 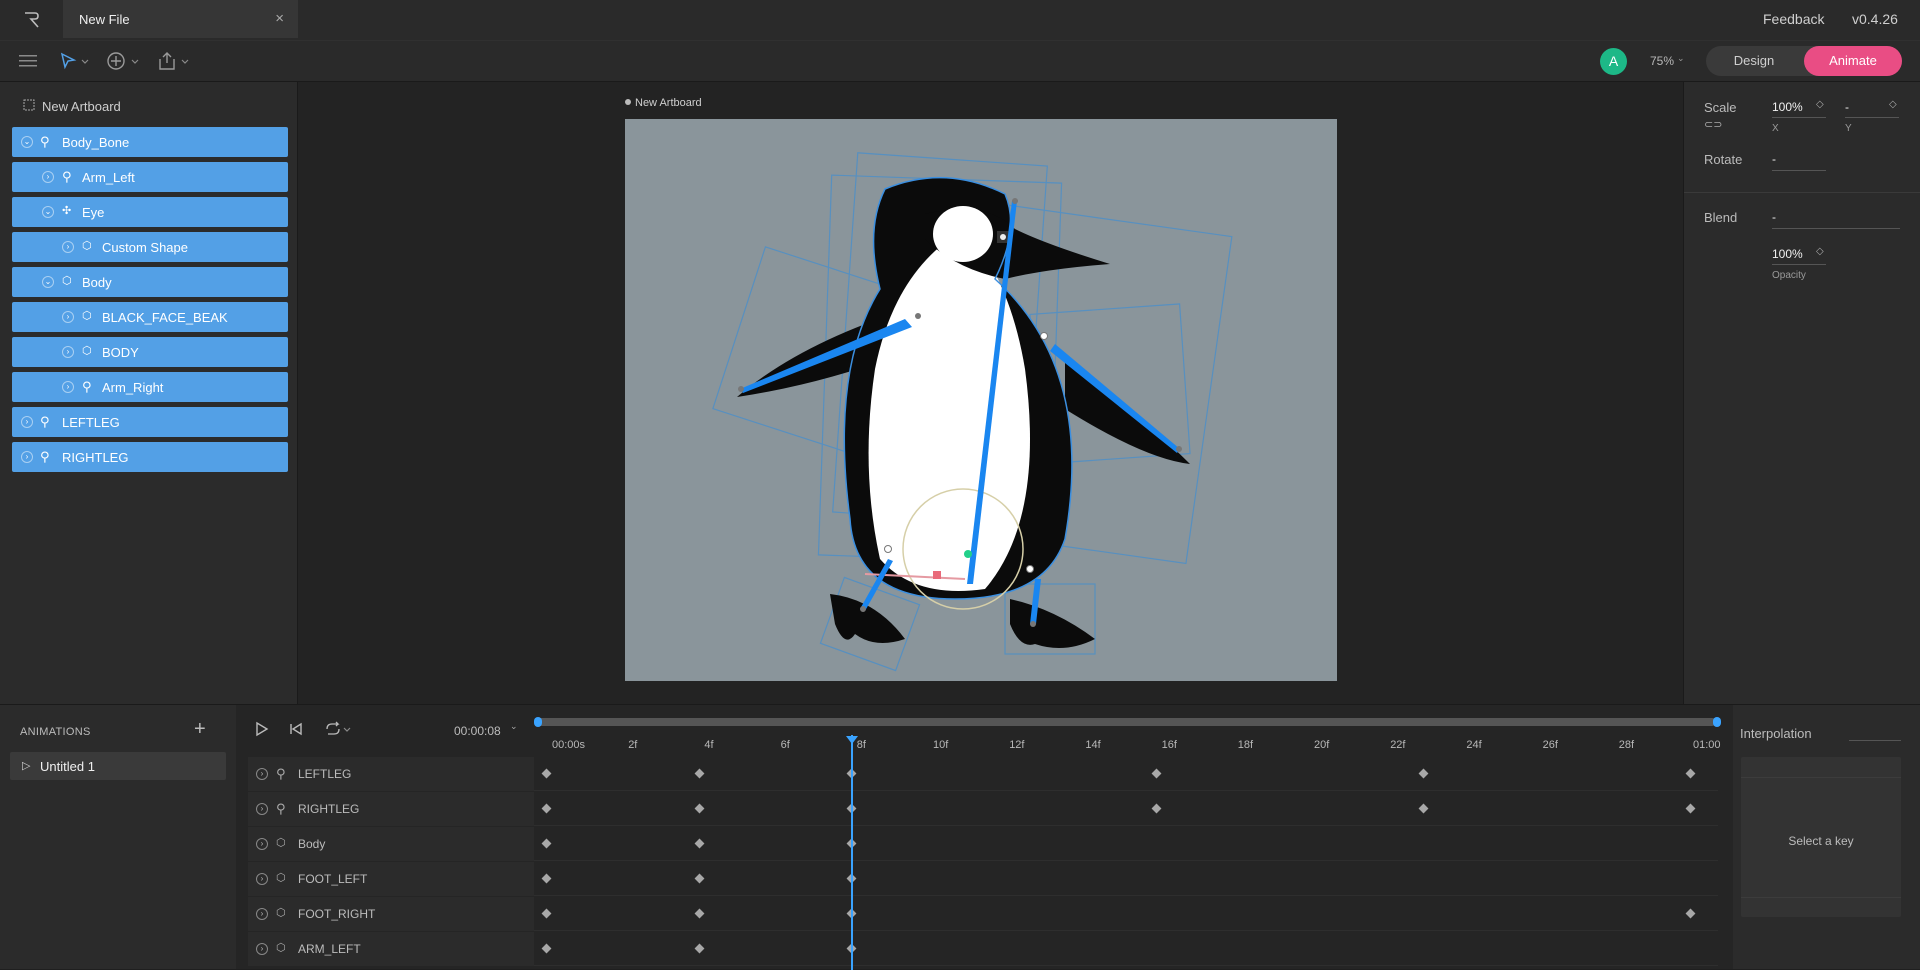 I want to click on animations-title: ANIMATIONS, so click(x=55, y=732).